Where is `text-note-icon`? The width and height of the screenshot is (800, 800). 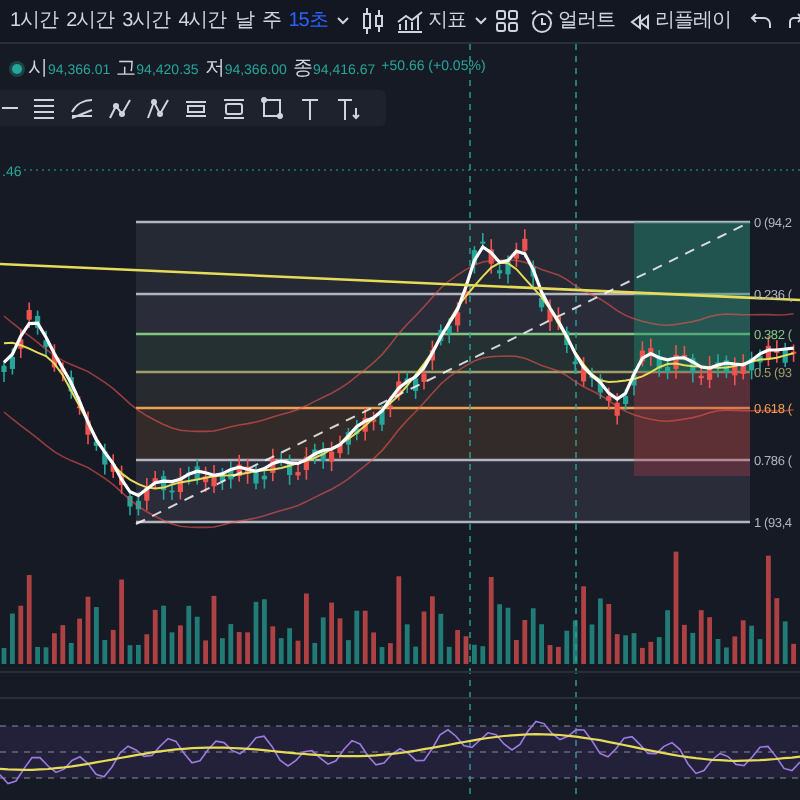 text-note-icon is located at coordinates (348, 108).